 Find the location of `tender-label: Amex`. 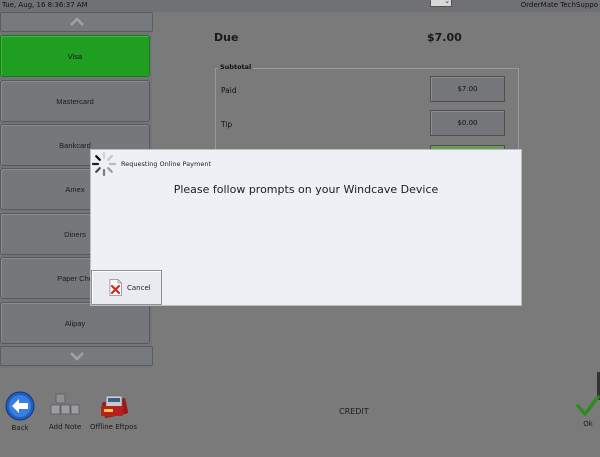

tender-label: Amex is located at coordinates (75, 189).